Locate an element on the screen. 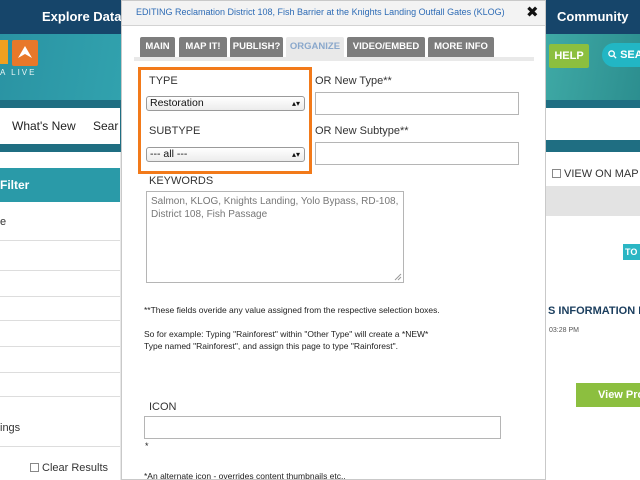 The image size is (640, 480). filter-item: ings is located at coordinates (10, 428).